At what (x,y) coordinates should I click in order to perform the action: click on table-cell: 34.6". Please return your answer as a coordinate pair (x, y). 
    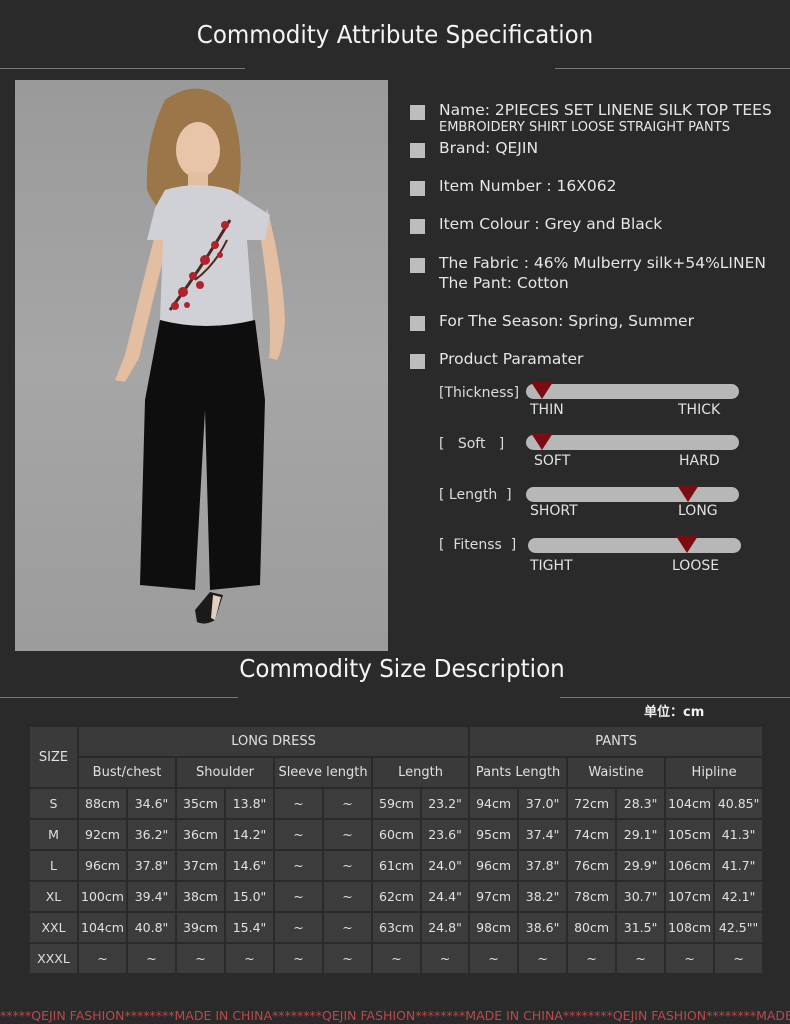
    Looking at the image, I should click on (151, 803).